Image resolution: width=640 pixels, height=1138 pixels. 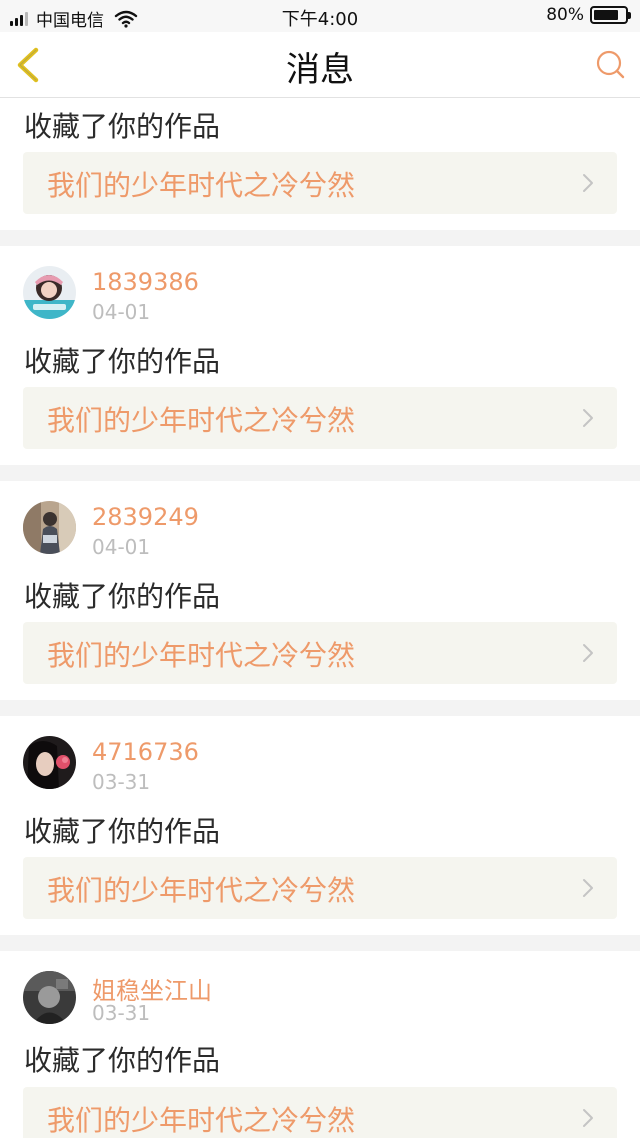 I want to click on search-icon, so click(x=610, y=65).